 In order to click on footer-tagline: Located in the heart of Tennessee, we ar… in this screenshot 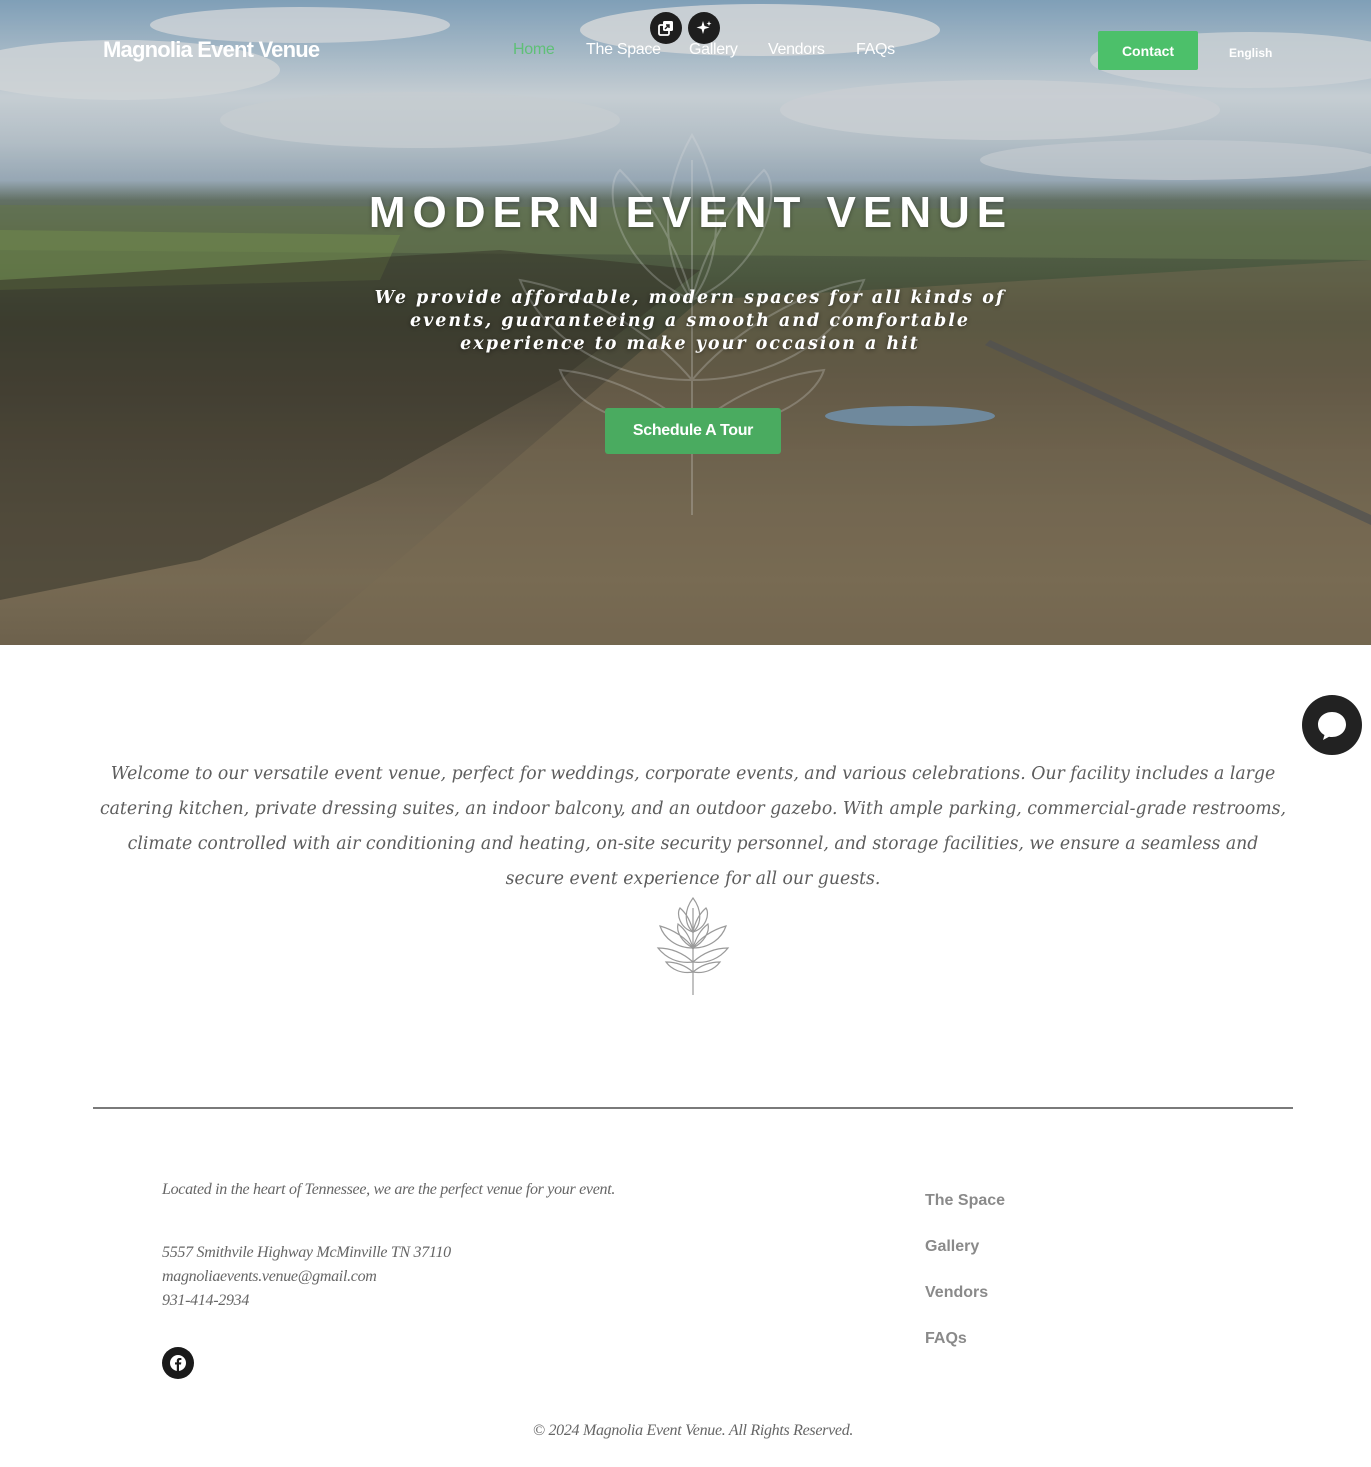, I will do `click(389, 1189)`.